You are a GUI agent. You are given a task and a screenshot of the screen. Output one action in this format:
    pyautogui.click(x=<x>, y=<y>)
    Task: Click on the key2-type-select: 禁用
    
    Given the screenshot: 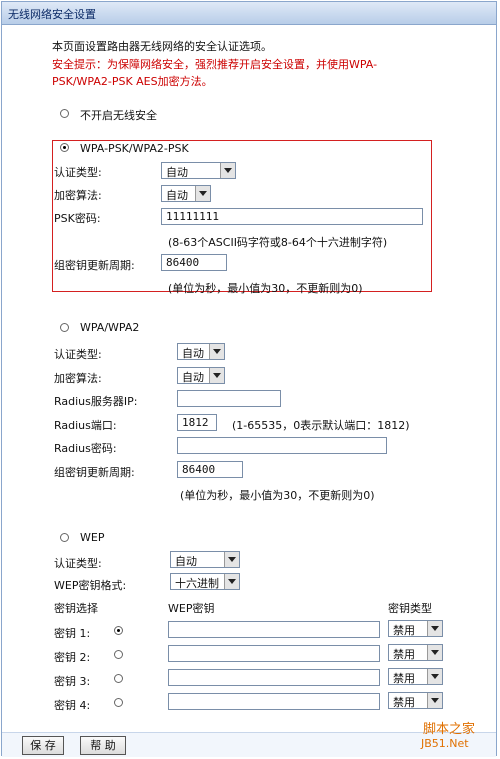 What is the action you would take?
    pyautogui.click(x=415, y=652)
    